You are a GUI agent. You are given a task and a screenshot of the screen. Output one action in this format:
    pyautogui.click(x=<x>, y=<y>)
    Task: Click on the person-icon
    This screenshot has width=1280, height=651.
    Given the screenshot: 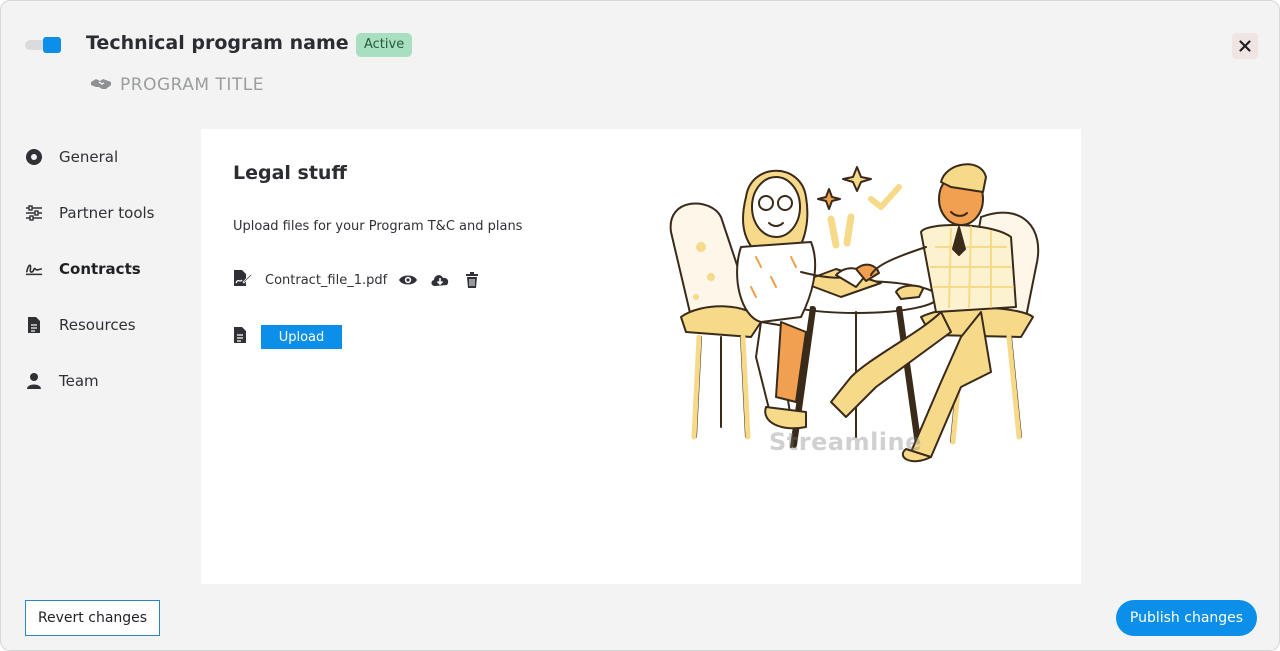 What is the action you would take?
    pyautogui.click(x=34, y=381)
    